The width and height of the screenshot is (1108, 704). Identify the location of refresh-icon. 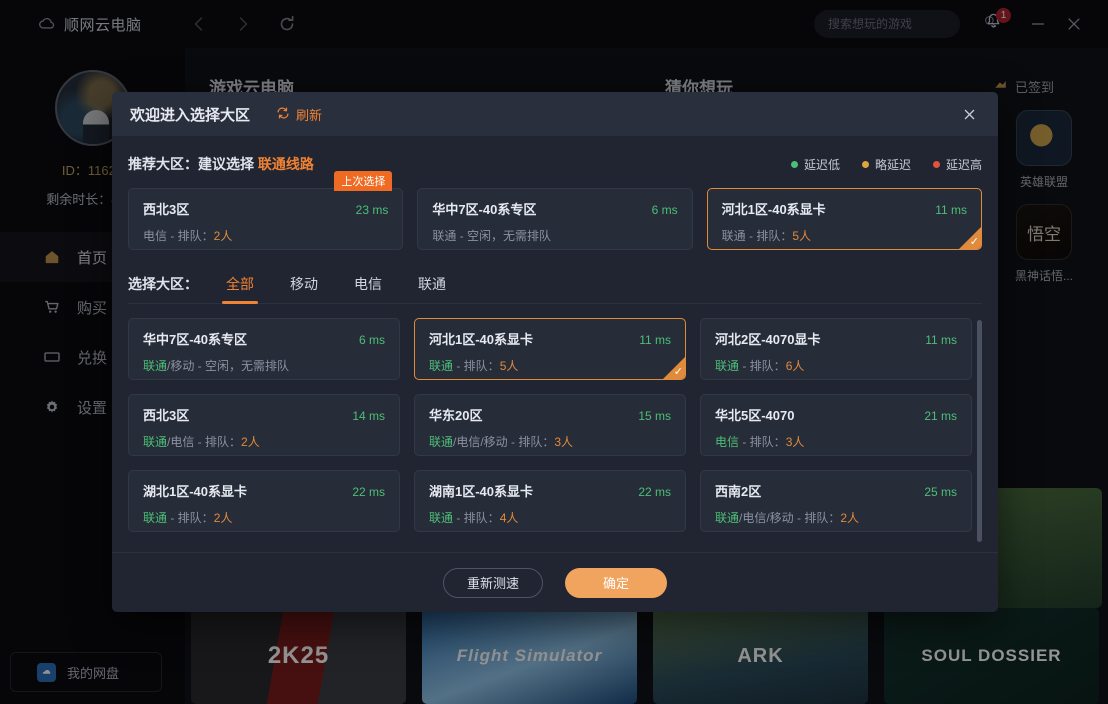
(283, 114).